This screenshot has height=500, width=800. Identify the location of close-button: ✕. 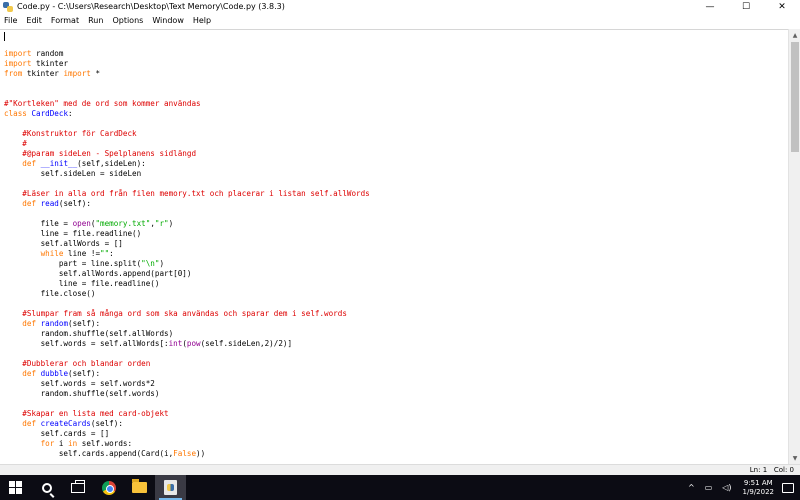
(782, 6).